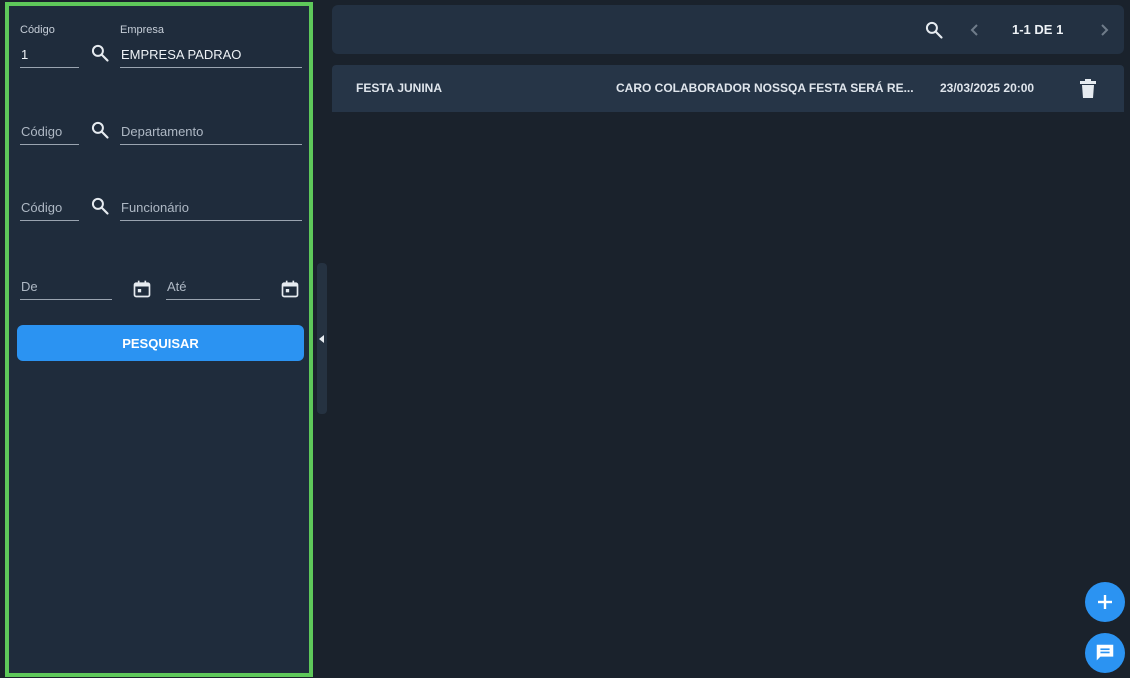 This screenshot has width=1130, height=678. I want to click on empresa-name-value: EMPRESA PADRAO, so click(181, 54).